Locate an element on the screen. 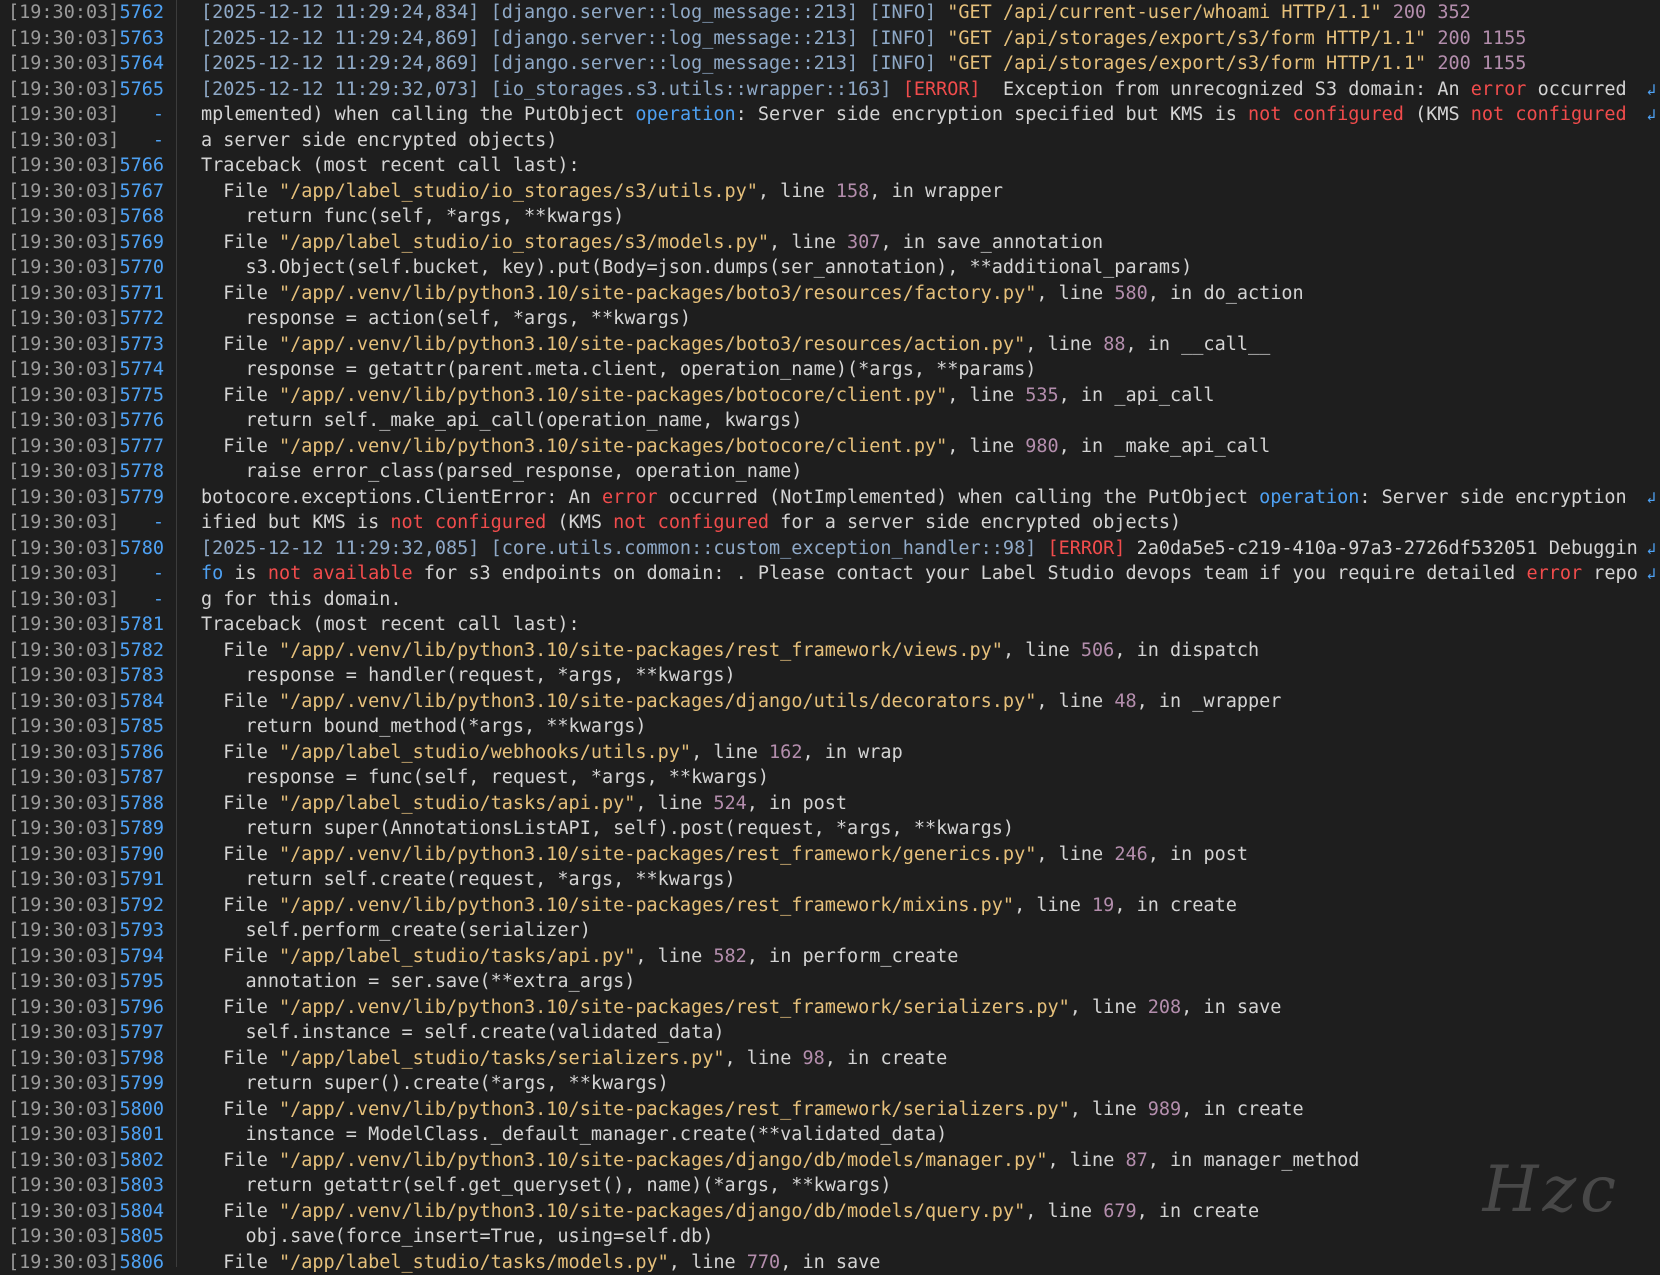  log-line-number: 5789 is located at coordinates (136, 829).